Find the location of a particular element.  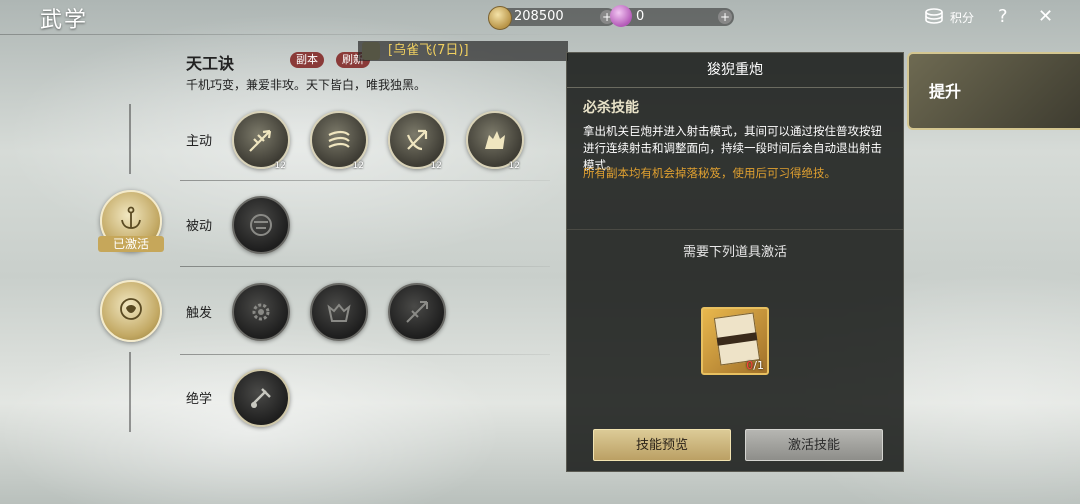

upgrade-tab: 提升 is located at coordinates (993, 91).